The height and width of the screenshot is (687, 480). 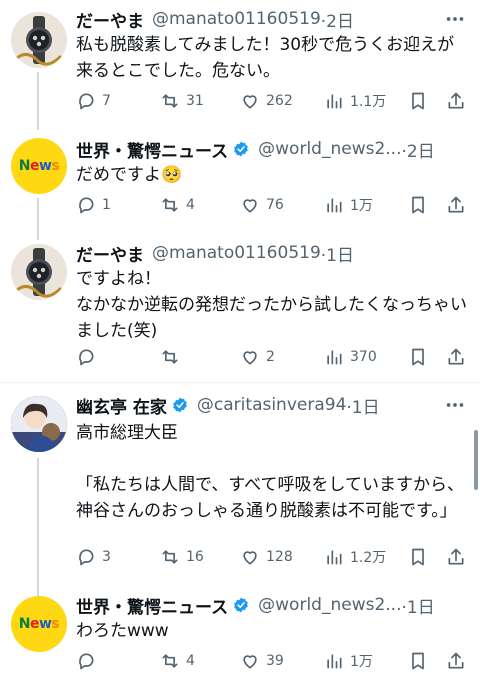 I want to click on divider, so click(x=240, y=382).